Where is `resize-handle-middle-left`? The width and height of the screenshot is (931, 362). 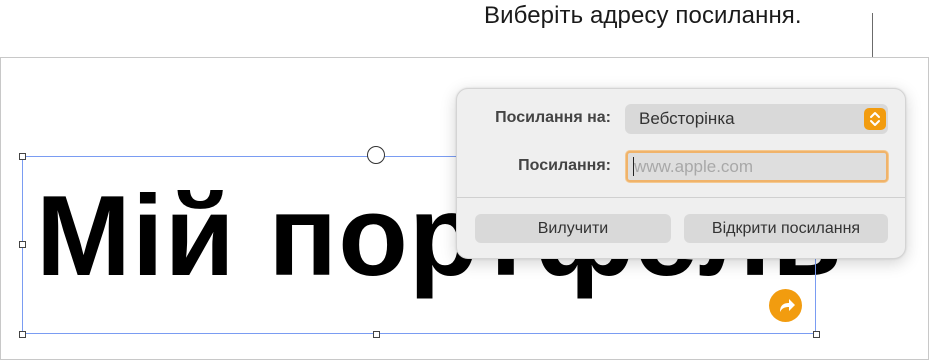 resize-handle-middle-left is located at coordinates (22, 244).